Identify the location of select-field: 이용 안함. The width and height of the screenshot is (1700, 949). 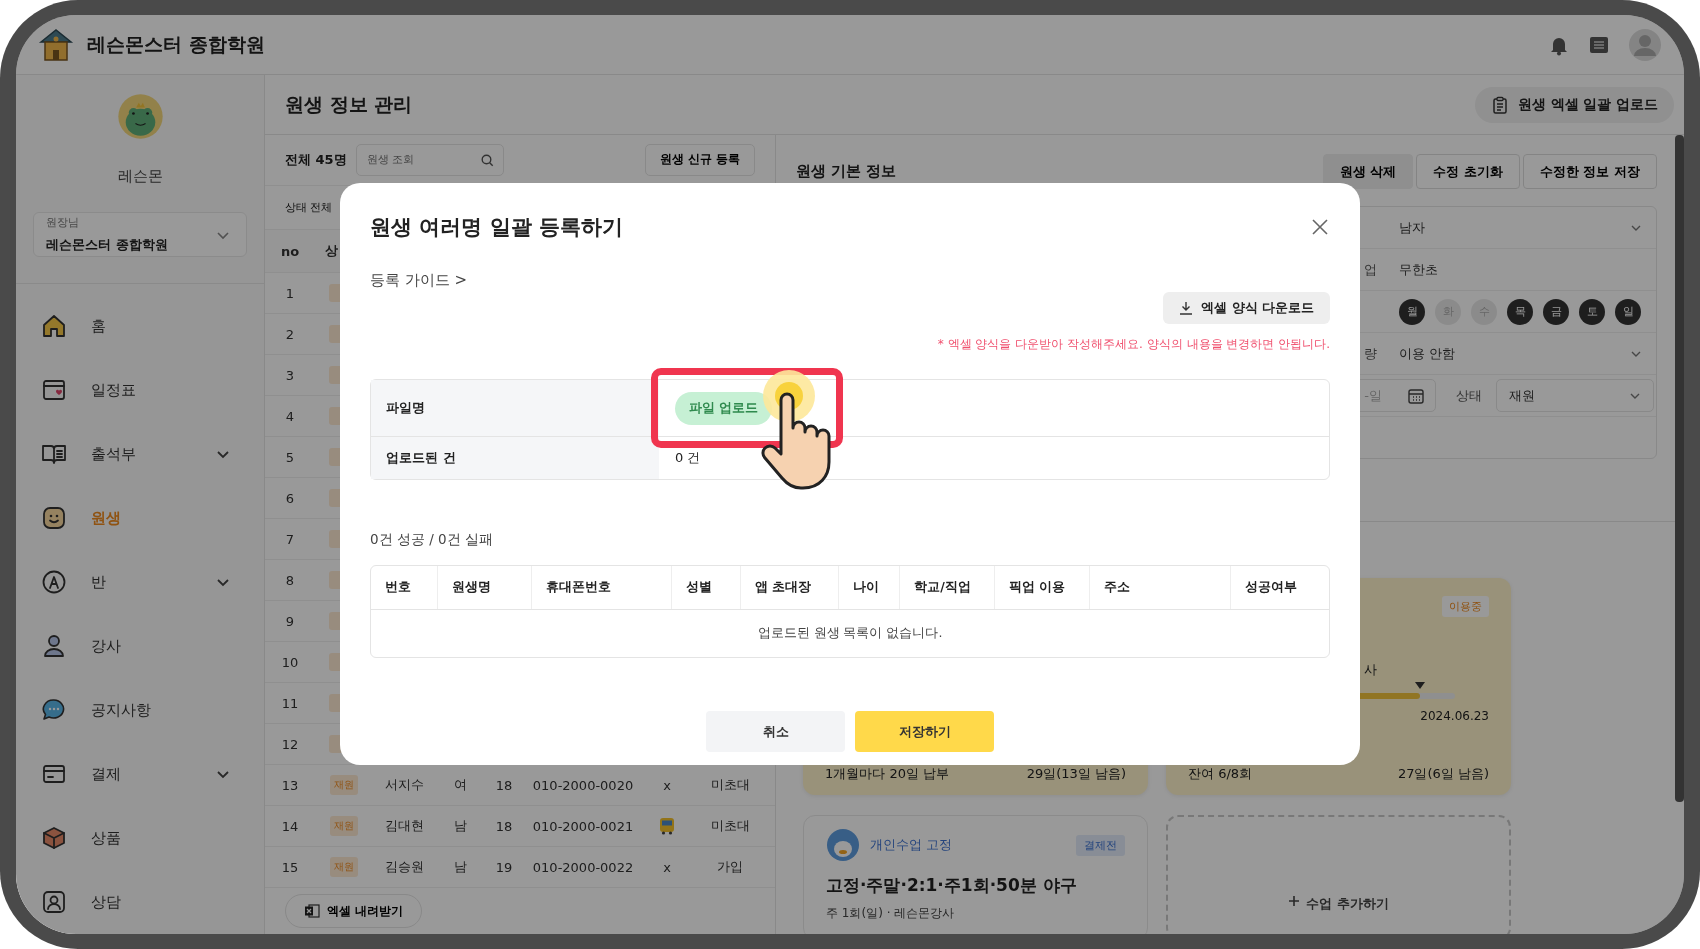
(1520, 353).